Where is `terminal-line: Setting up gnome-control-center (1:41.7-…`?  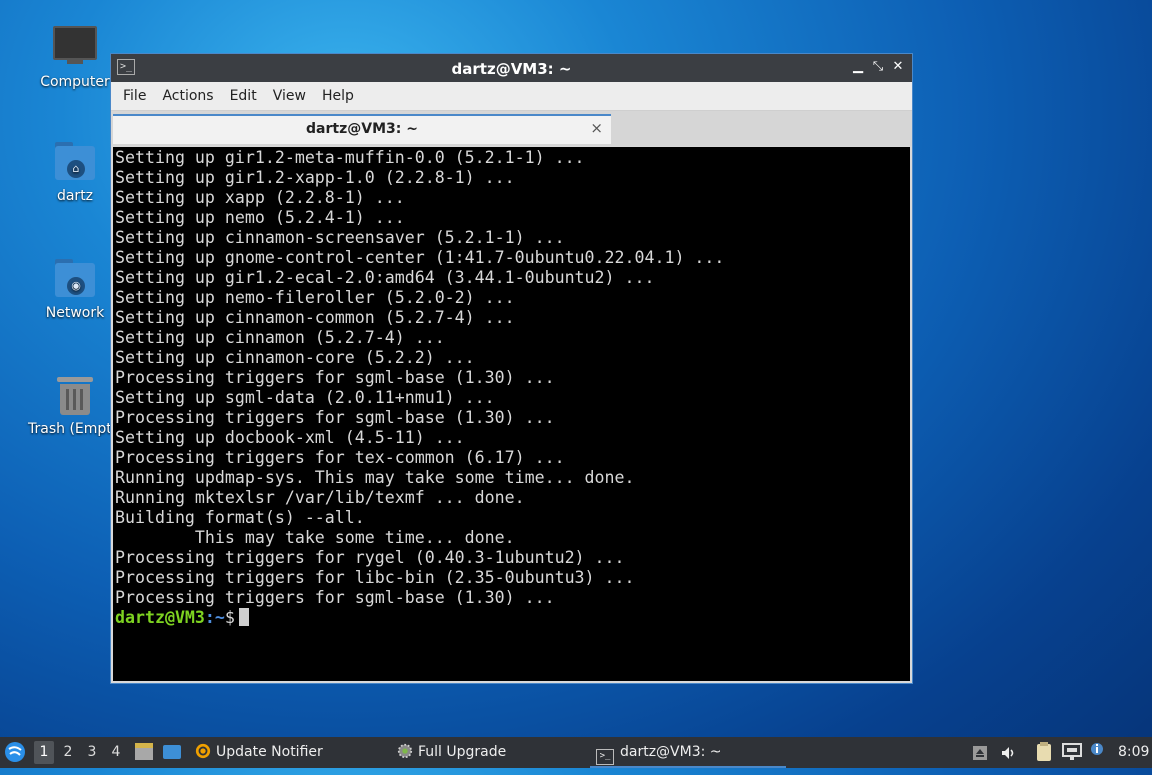
terminal-line: Setting up gnome-control-center (1:41.7-… is located at coordinates (420, 257).